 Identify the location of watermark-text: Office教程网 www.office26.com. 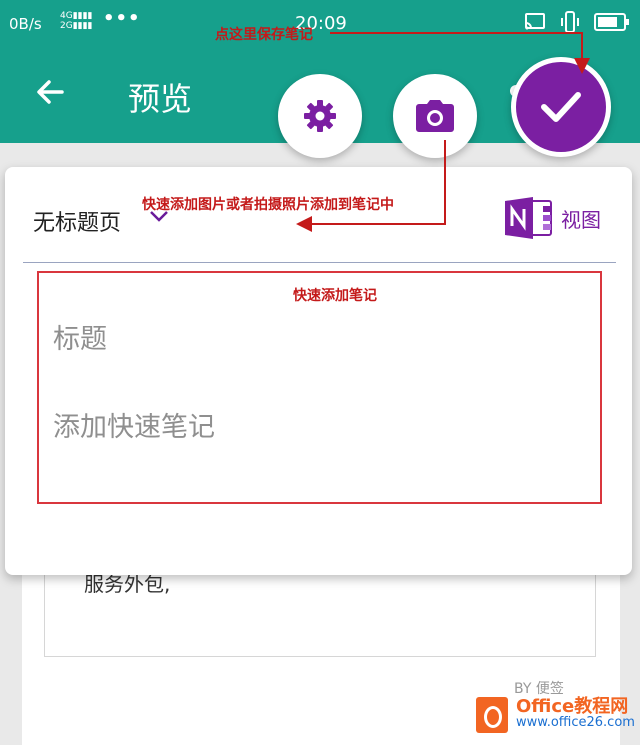
(575, 713).